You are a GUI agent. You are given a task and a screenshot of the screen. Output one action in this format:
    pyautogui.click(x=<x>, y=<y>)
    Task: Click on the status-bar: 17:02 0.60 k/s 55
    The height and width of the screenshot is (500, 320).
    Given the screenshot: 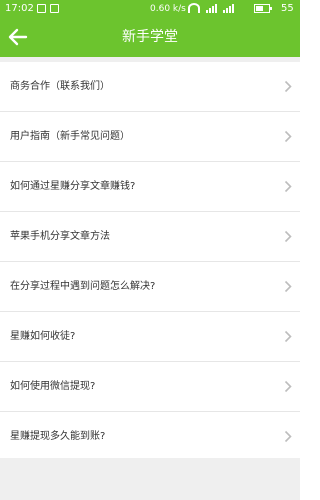 What is the action you would take?
    pyautogui.click(x=150, y=9)
    